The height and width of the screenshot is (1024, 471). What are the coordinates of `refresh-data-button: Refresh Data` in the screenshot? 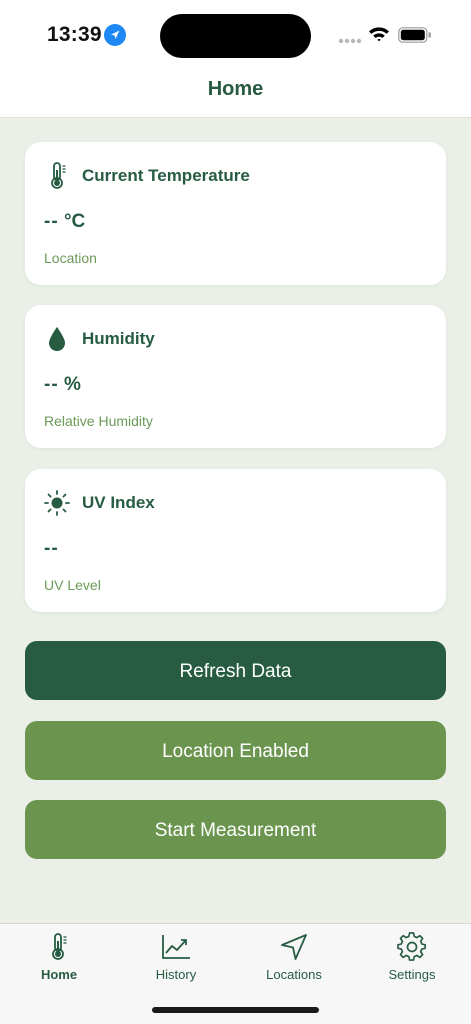 It's located at (235, 670).